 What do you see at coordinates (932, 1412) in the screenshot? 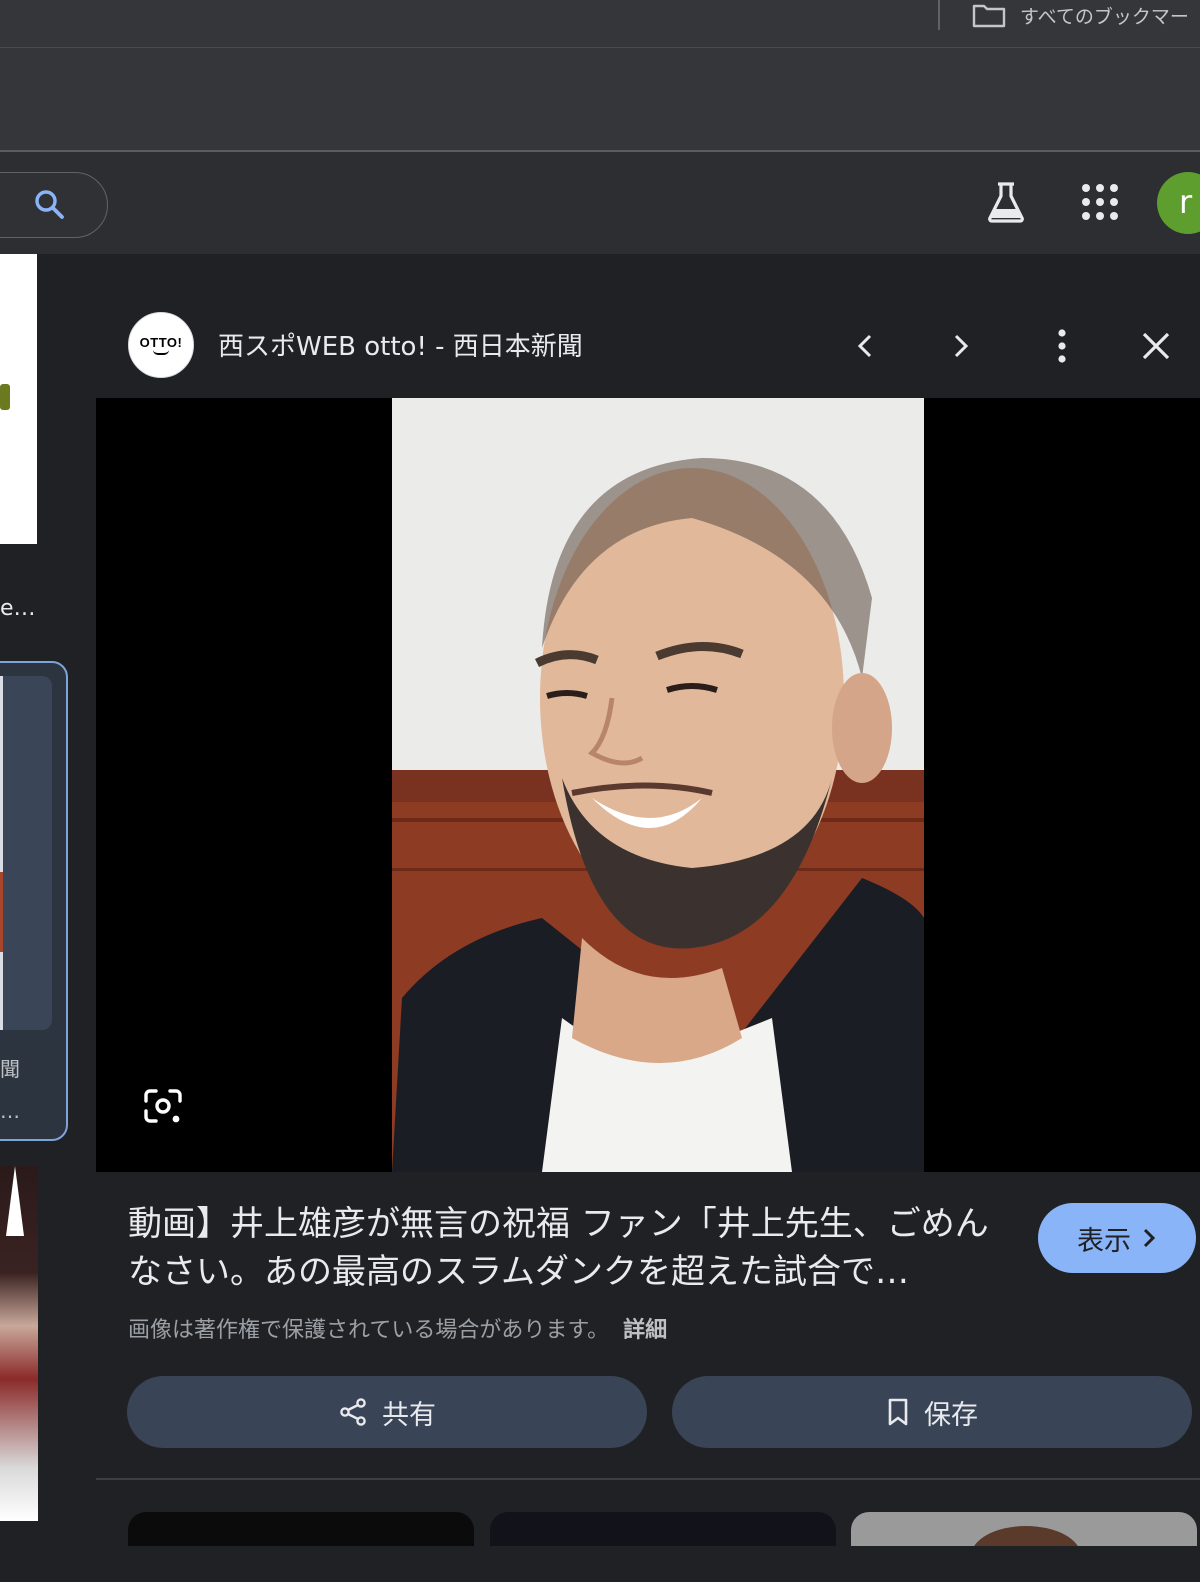
I see `save-button: 保存` at bounding box center [932, 1412].